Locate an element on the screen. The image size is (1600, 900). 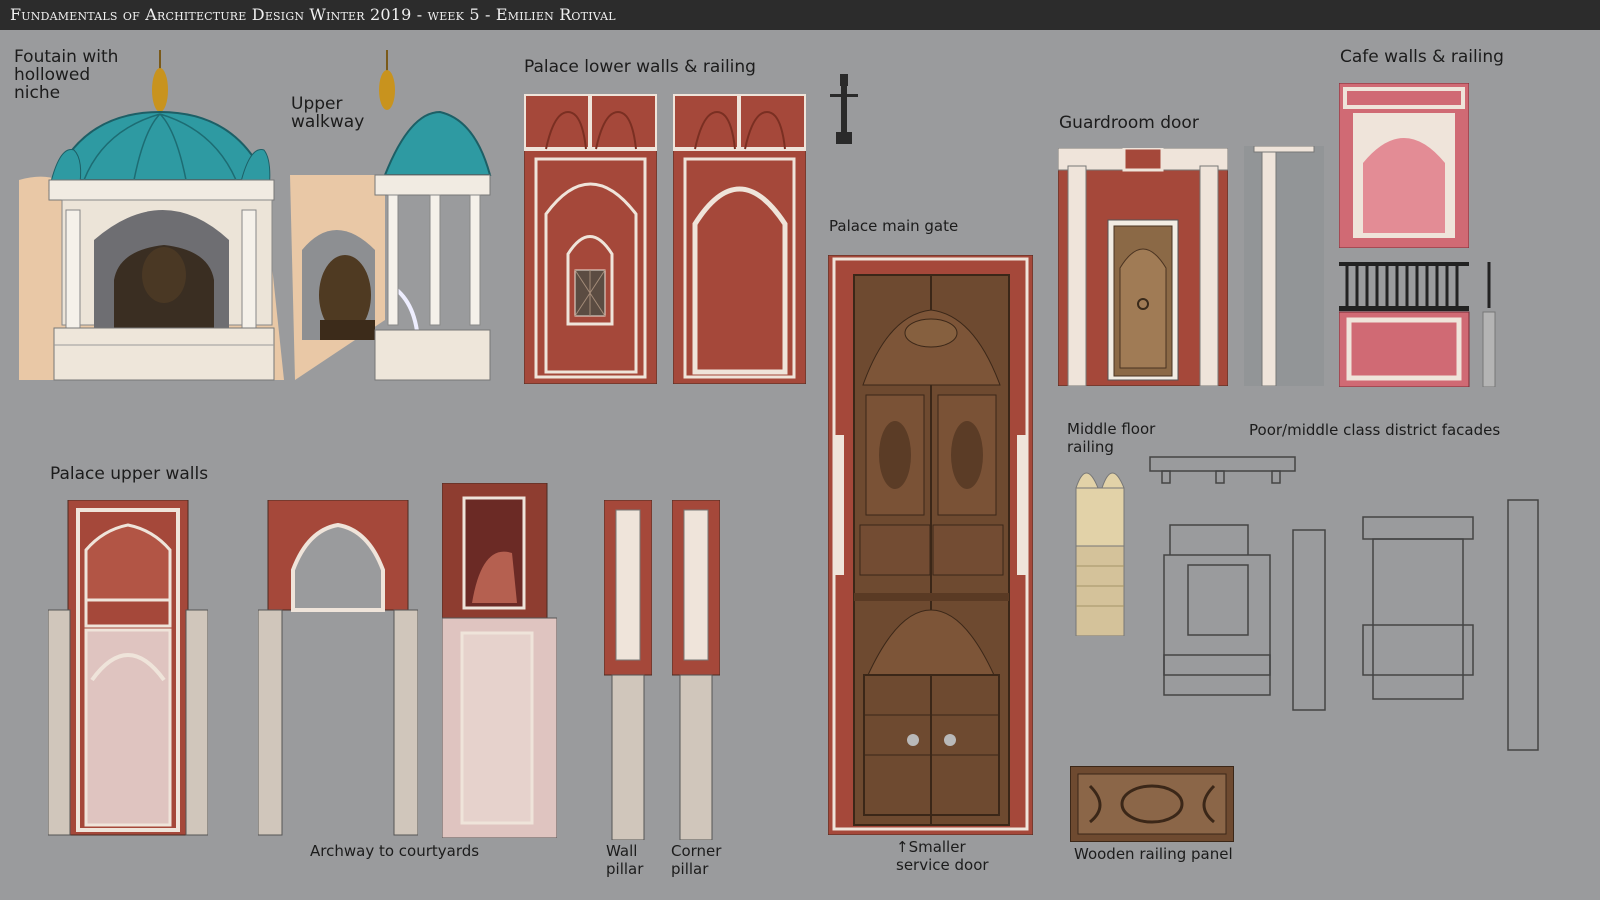
label-middle-floor: Middle floor railing is located at coordinates (1111, 438).